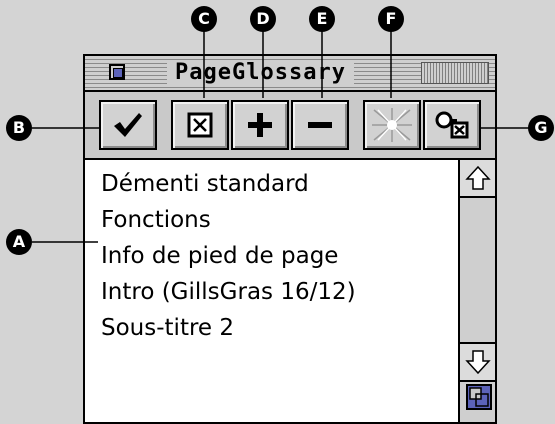  I want to click on checkmark-button, so click(128, 125).